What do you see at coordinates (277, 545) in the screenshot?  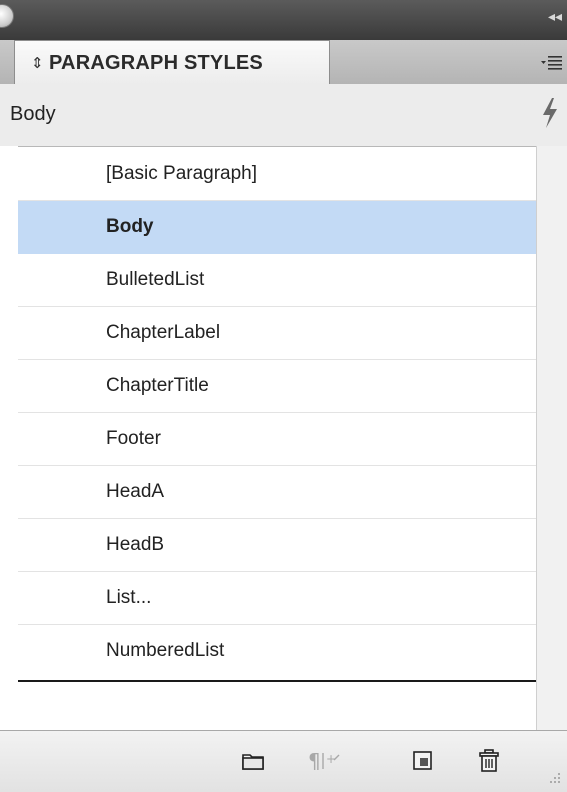 I see `style-row: HeadB` at bounding box center [277, 545].